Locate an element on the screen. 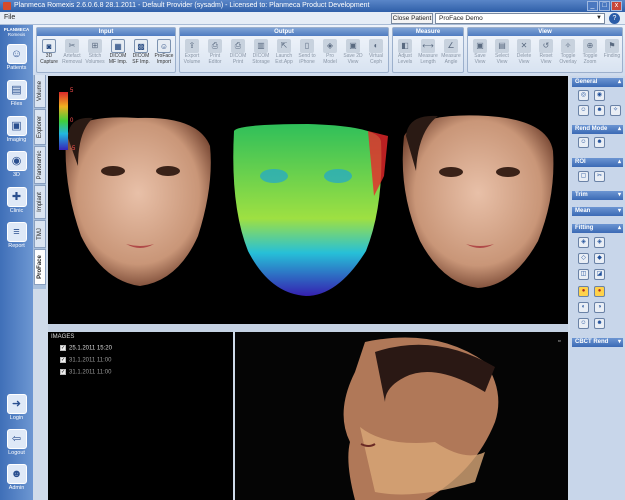 The width and height of the screenshot is (625, 500). send-to-iphone-button: ▯ Send to iPhone is located at coordinates (307, 52).